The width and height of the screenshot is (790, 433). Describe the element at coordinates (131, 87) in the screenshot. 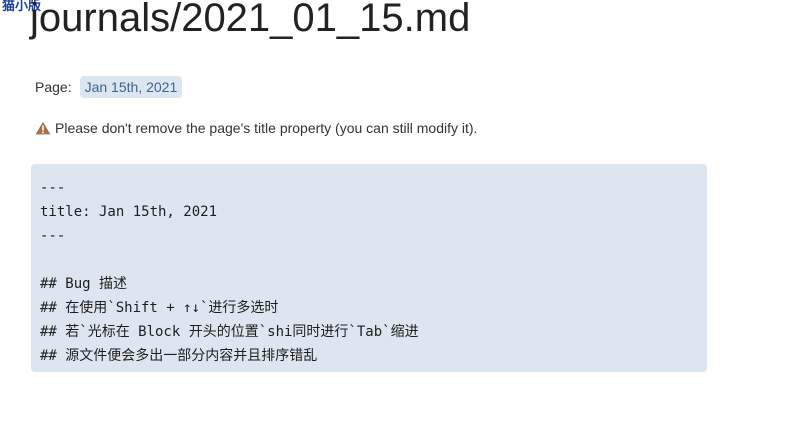

I see `page-reference-link: Jan 15th, 2021` at that location.